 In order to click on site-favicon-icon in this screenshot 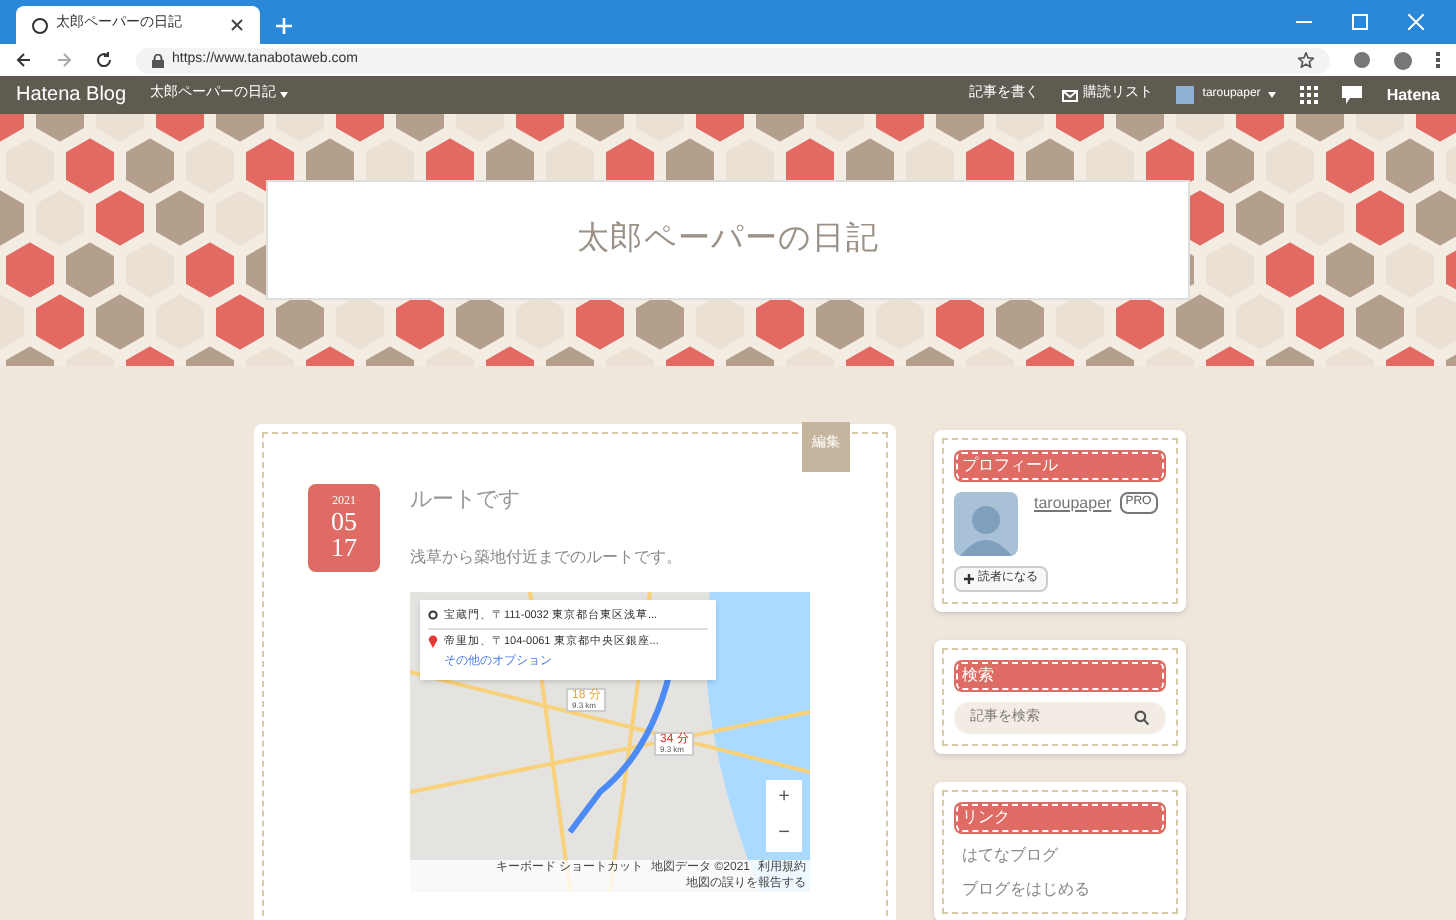, I will do `click(40, 25)`.